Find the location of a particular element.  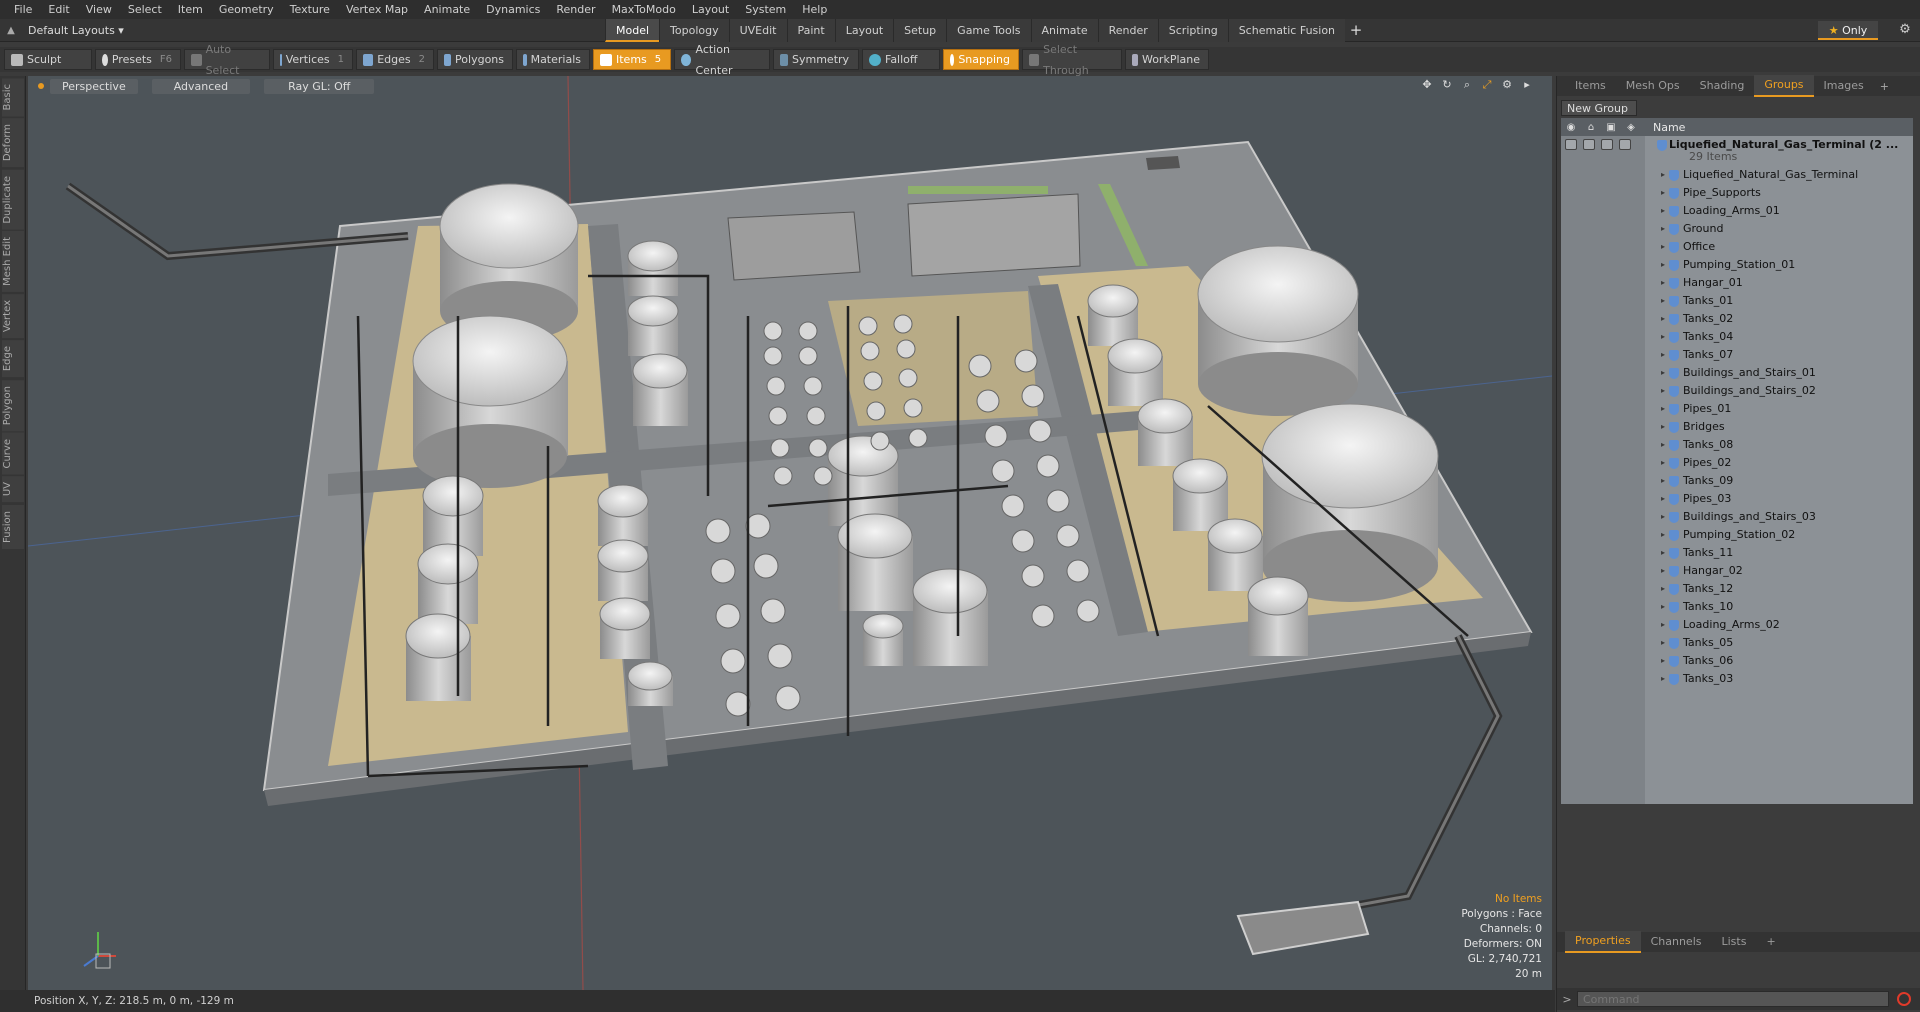

group-item-row: ▸ Bridges is located at coordinates (1737, 427).